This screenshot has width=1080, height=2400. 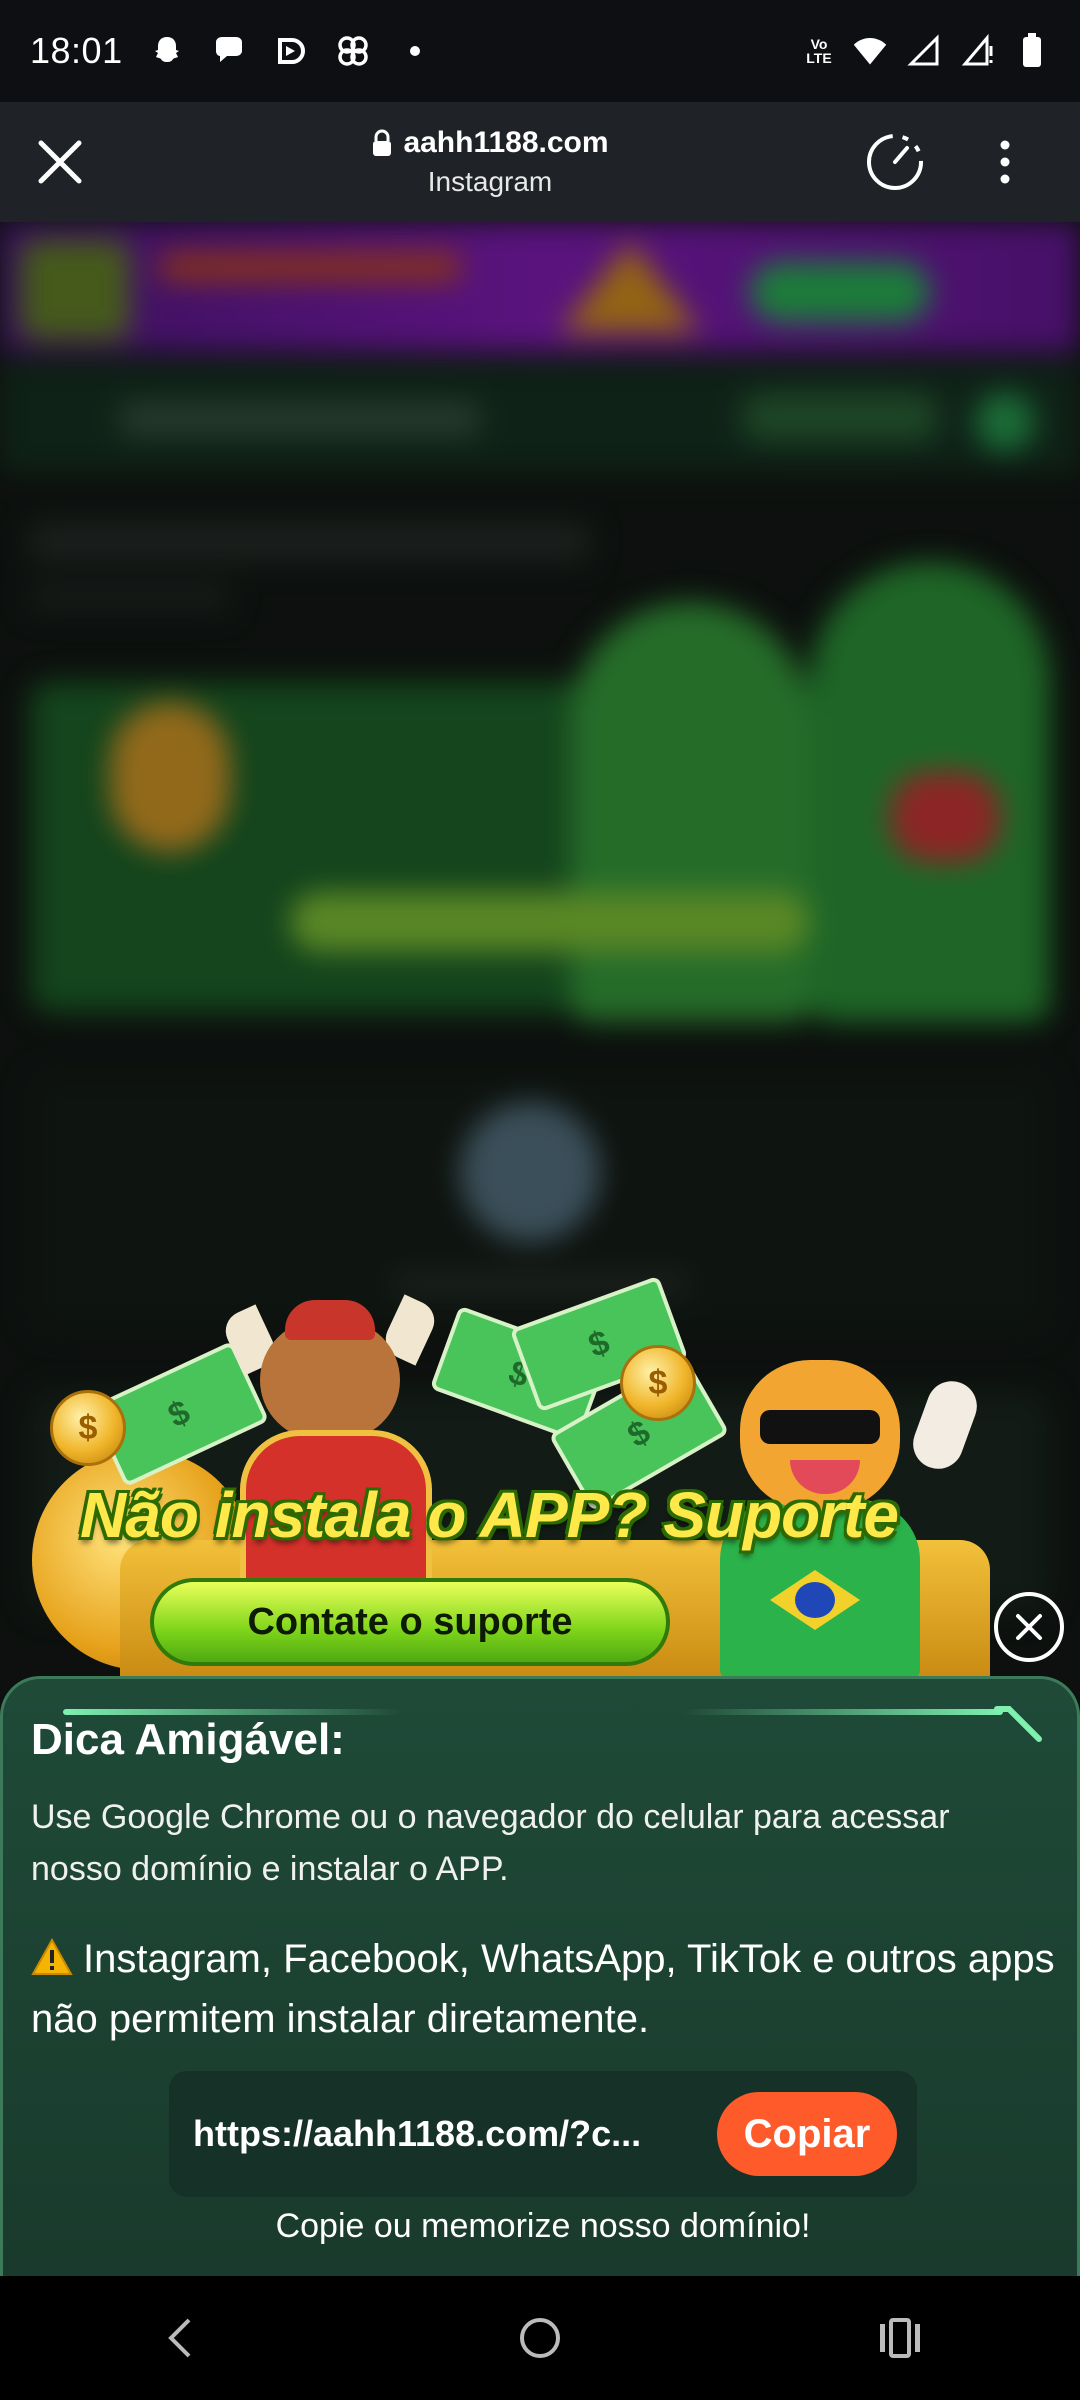 What do you see at coordinates (505, 142) in the screenshot?
I see `browser-domain: aahh1188.com` at bounding box center [505, 142].